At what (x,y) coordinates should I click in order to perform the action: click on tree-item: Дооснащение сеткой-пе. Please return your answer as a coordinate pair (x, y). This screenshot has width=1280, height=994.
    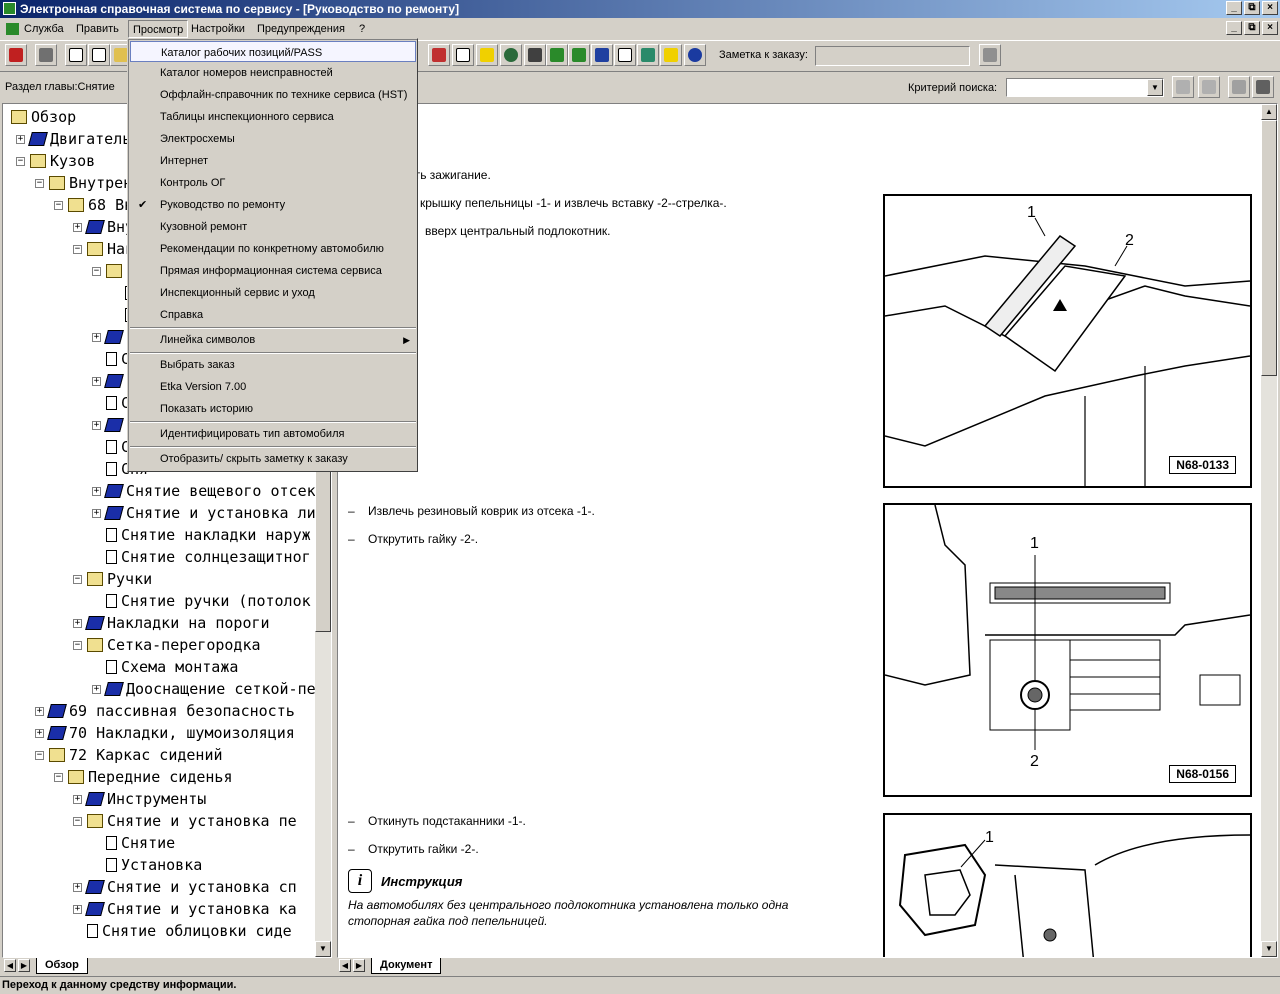
    Looking at the image, I should click on (210, 689).